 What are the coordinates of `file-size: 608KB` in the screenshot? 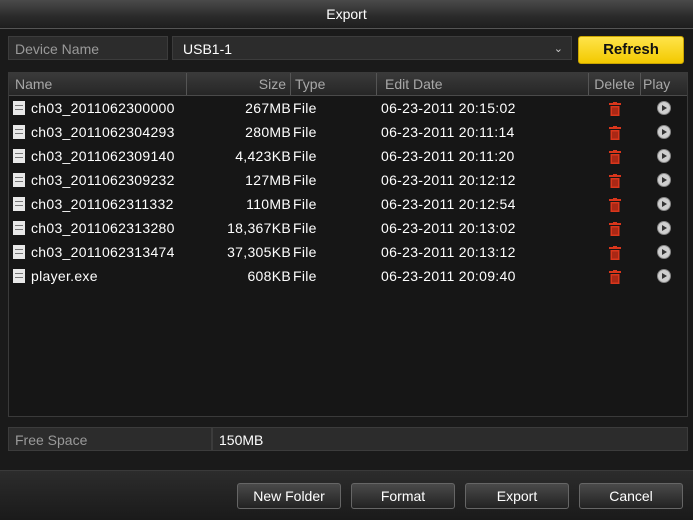 It's located at (269, 276).